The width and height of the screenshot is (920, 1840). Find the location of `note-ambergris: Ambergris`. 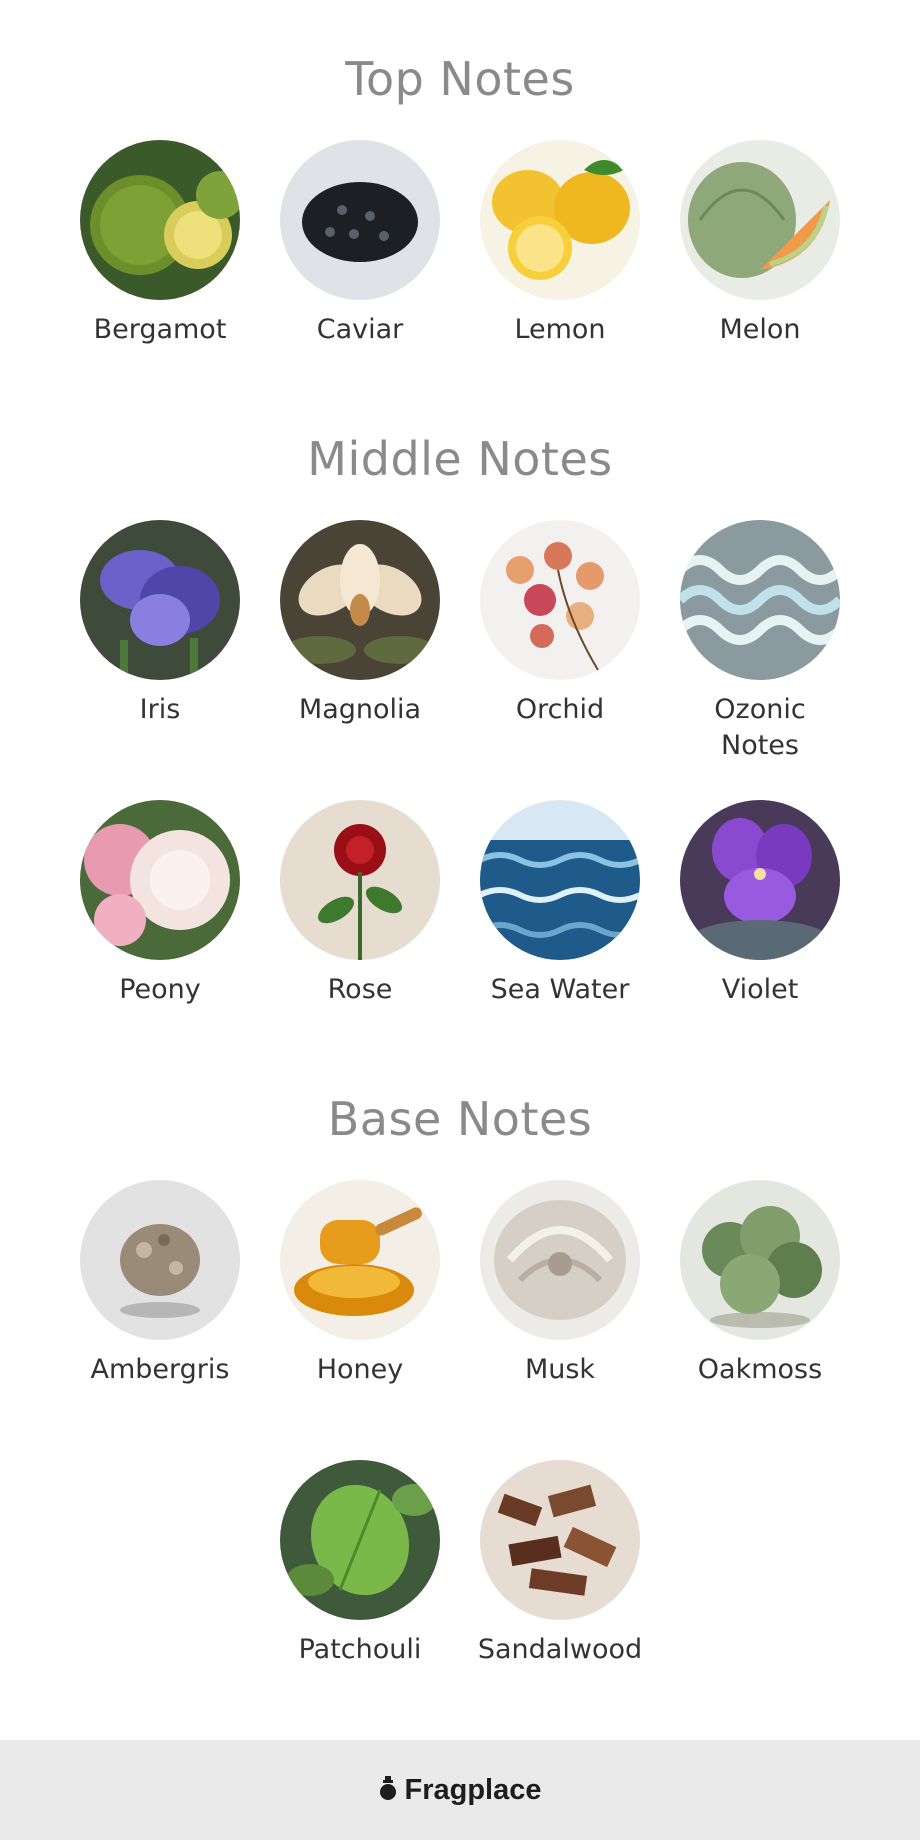

note-ambergris: Ambergris is located at coordinates (160, 1284).